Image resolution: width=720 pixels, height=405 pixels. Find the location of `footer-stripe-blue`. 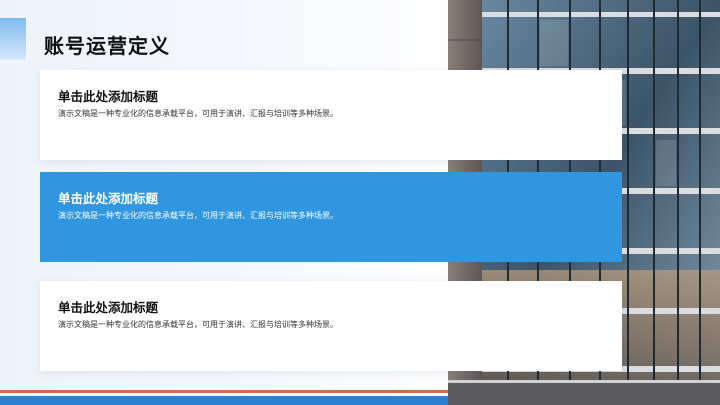

footer-stripe-blue is located at coordinates (224, 400).